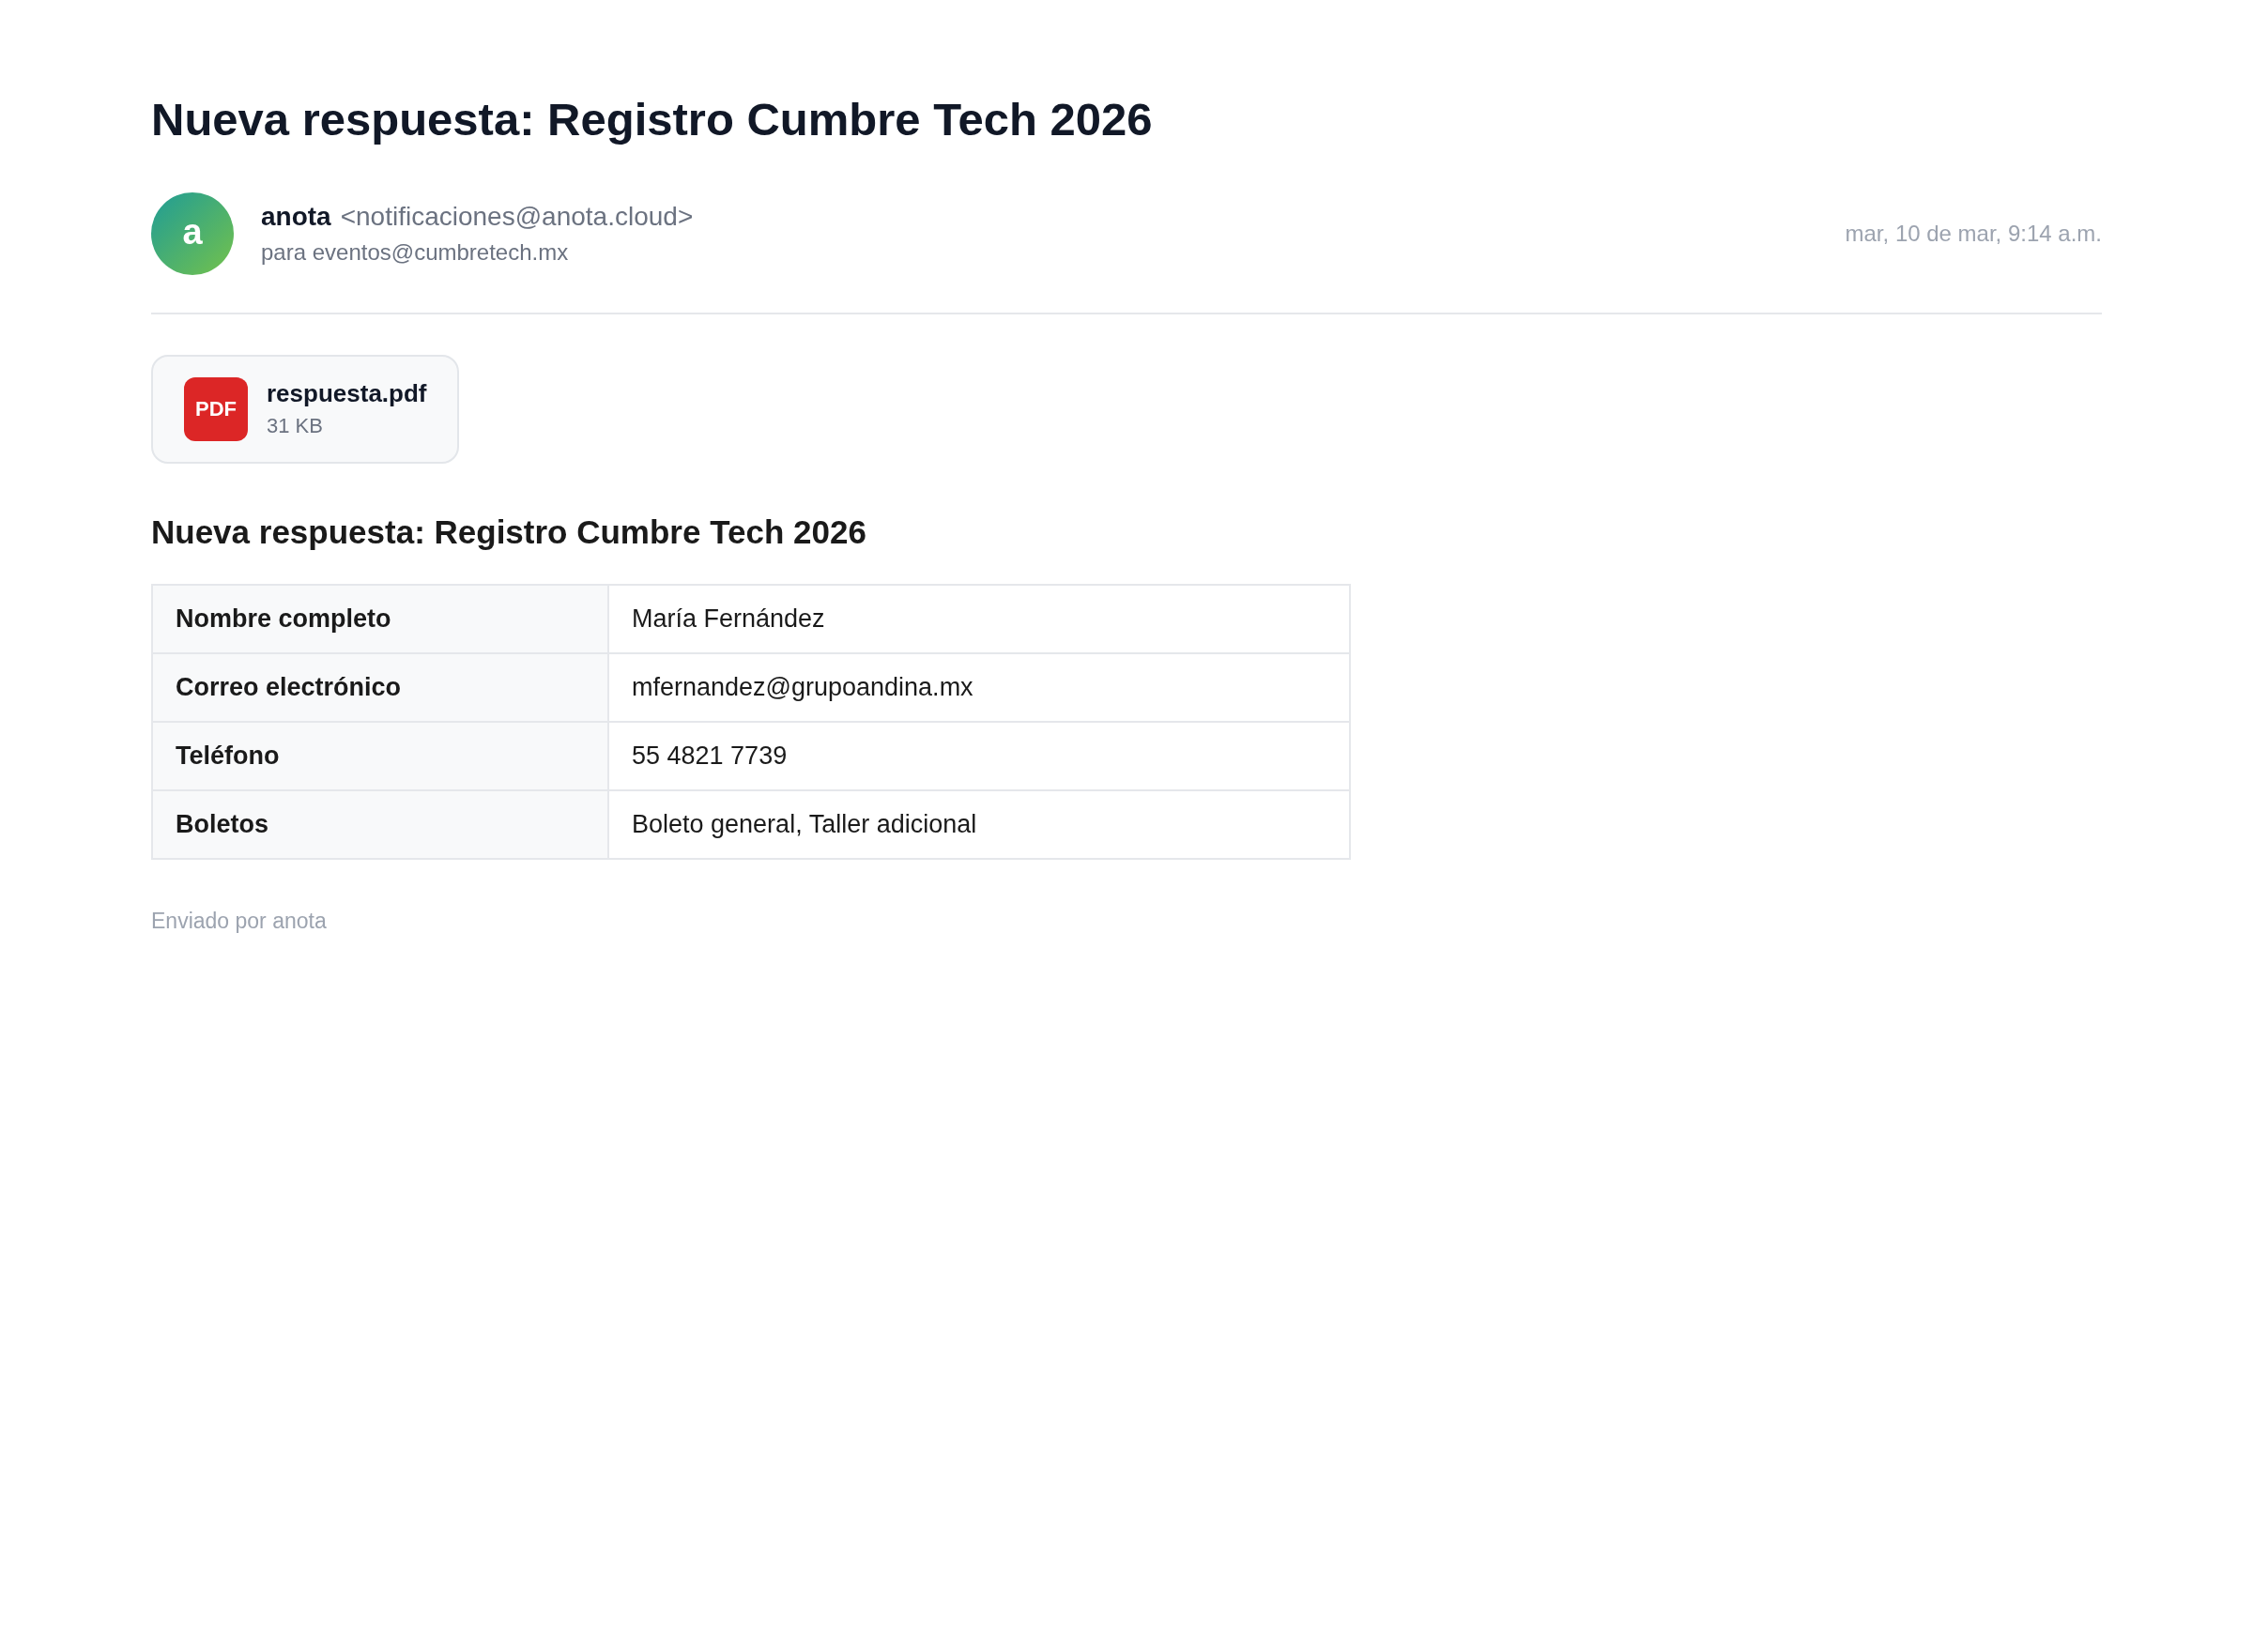  What do you see at coordinates (416, 253) in the screenshot?
I see `recipient-text: para eventos@cumbretech.mx` at bounding box center [416, 253].